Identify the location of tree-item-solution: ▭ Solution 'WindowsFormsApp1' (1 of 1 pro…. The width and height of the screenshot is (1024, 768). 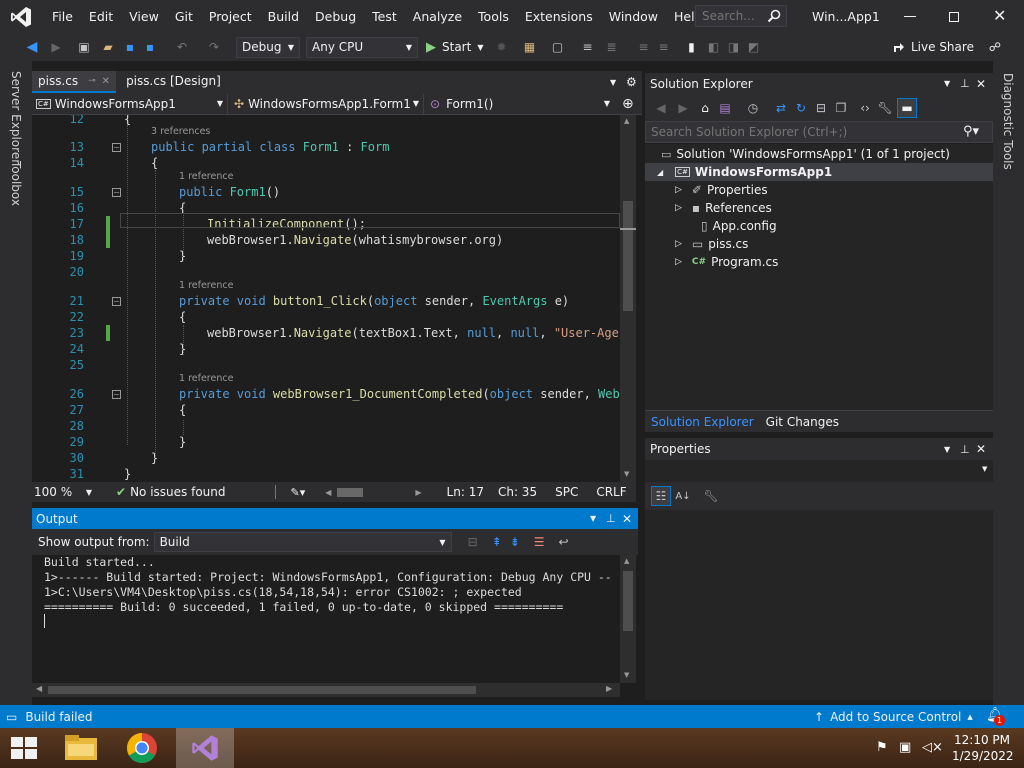
(805, 154).